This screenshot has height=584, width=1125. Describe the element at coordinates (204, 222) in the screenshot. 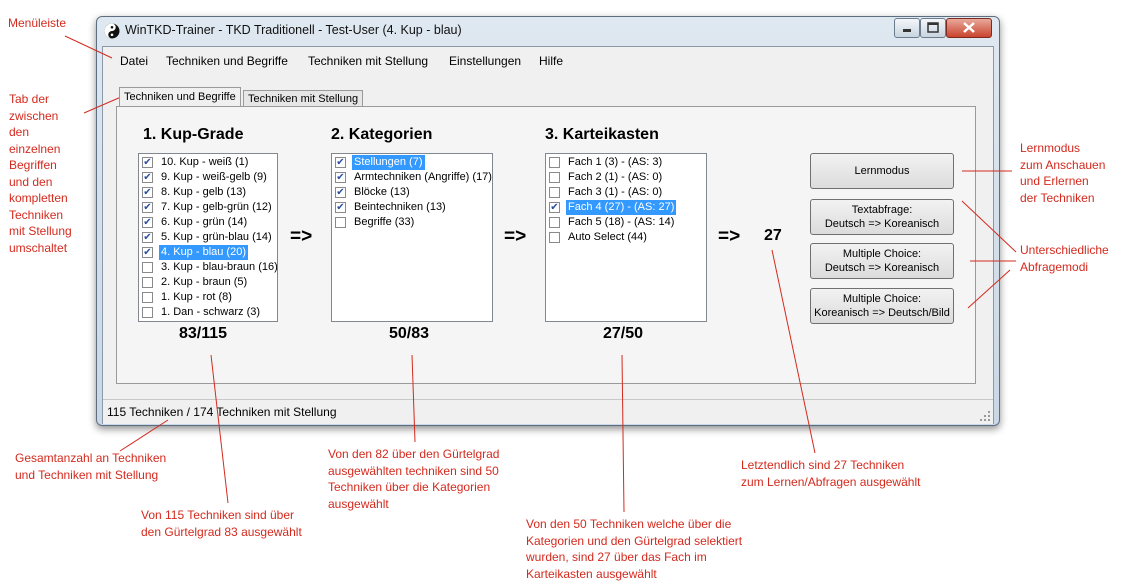

I see `list-item-label: 6. Kup - grün (14)` at that location.